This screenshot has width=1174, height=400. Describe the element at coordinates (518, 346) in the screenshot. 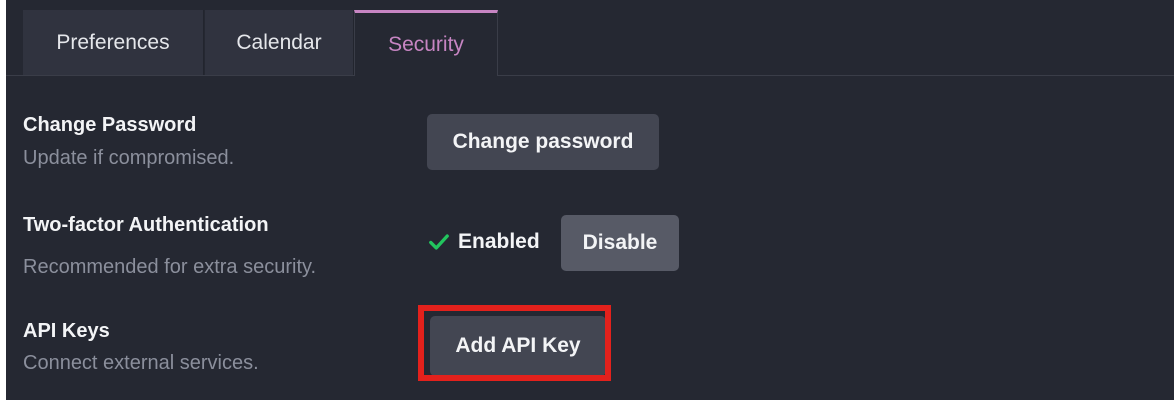

I see `add-api-key-button: Add API Key` at that location.